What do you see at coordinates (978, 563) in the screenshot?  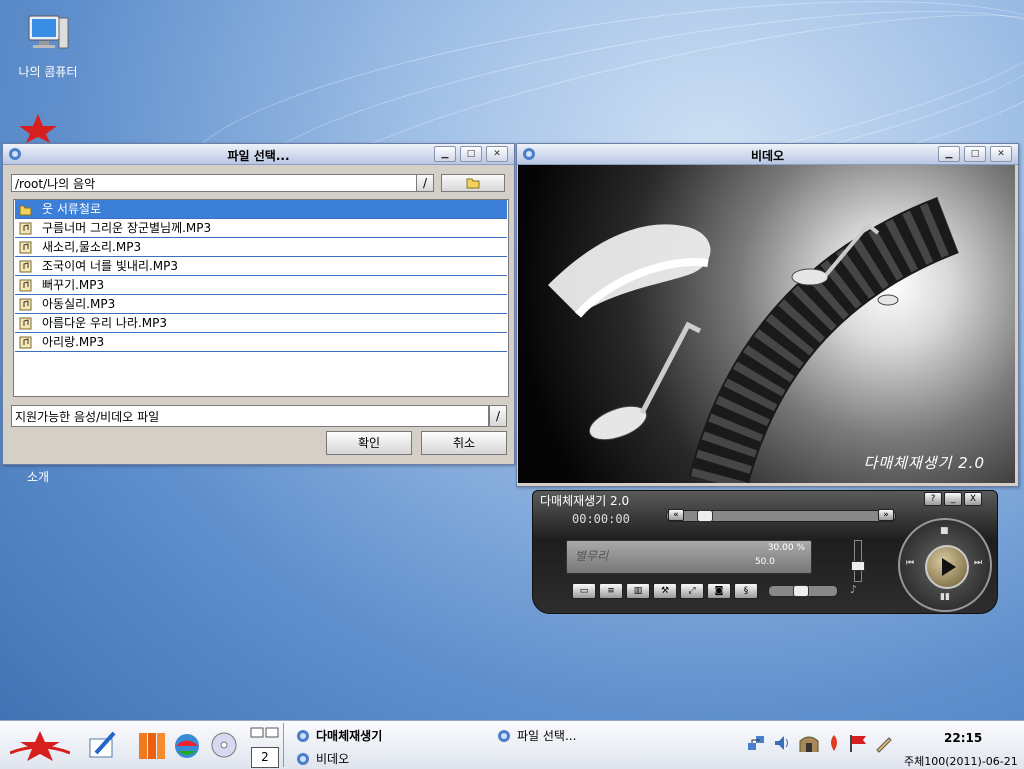 I see `next-button: ⏭` at bounding box center [978, 563].